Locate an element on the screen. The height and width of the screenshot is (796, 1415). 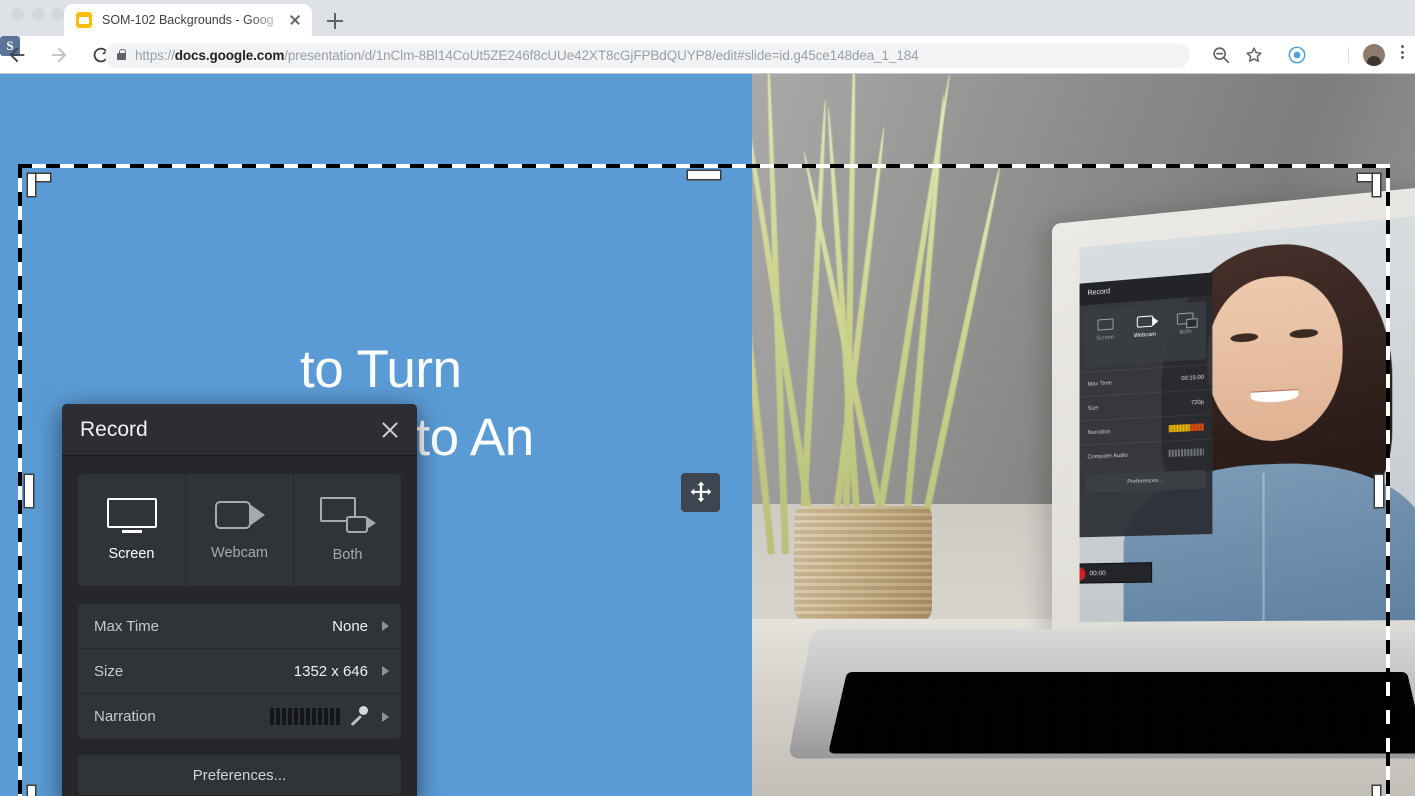
setting-row-size: Size 1352 x 646 is located at coordinates (239, 671).